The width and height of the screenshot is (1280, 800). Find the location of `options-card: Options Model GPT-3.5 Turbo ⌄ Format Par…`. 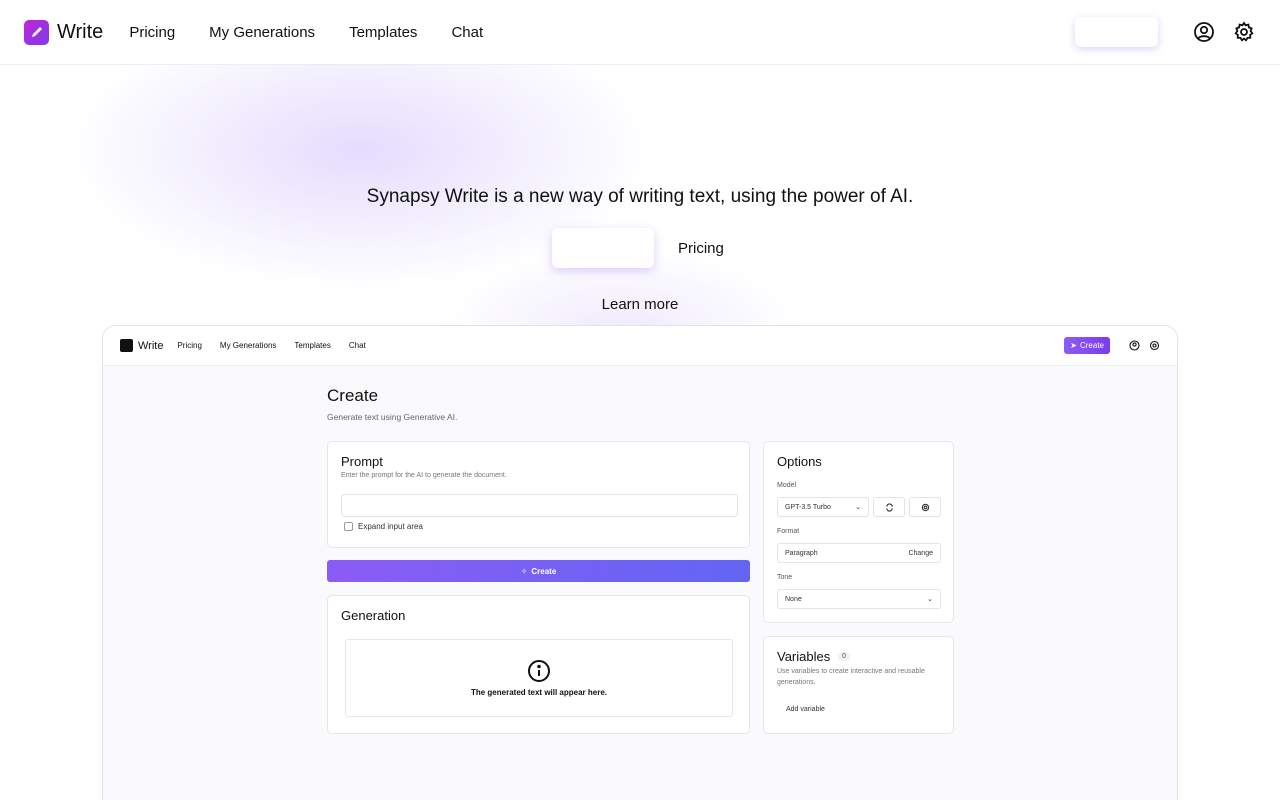

options-card: Options Model GPT-3.5 Turbo ⌄ Format Par… is located at coordinates (858, 532).